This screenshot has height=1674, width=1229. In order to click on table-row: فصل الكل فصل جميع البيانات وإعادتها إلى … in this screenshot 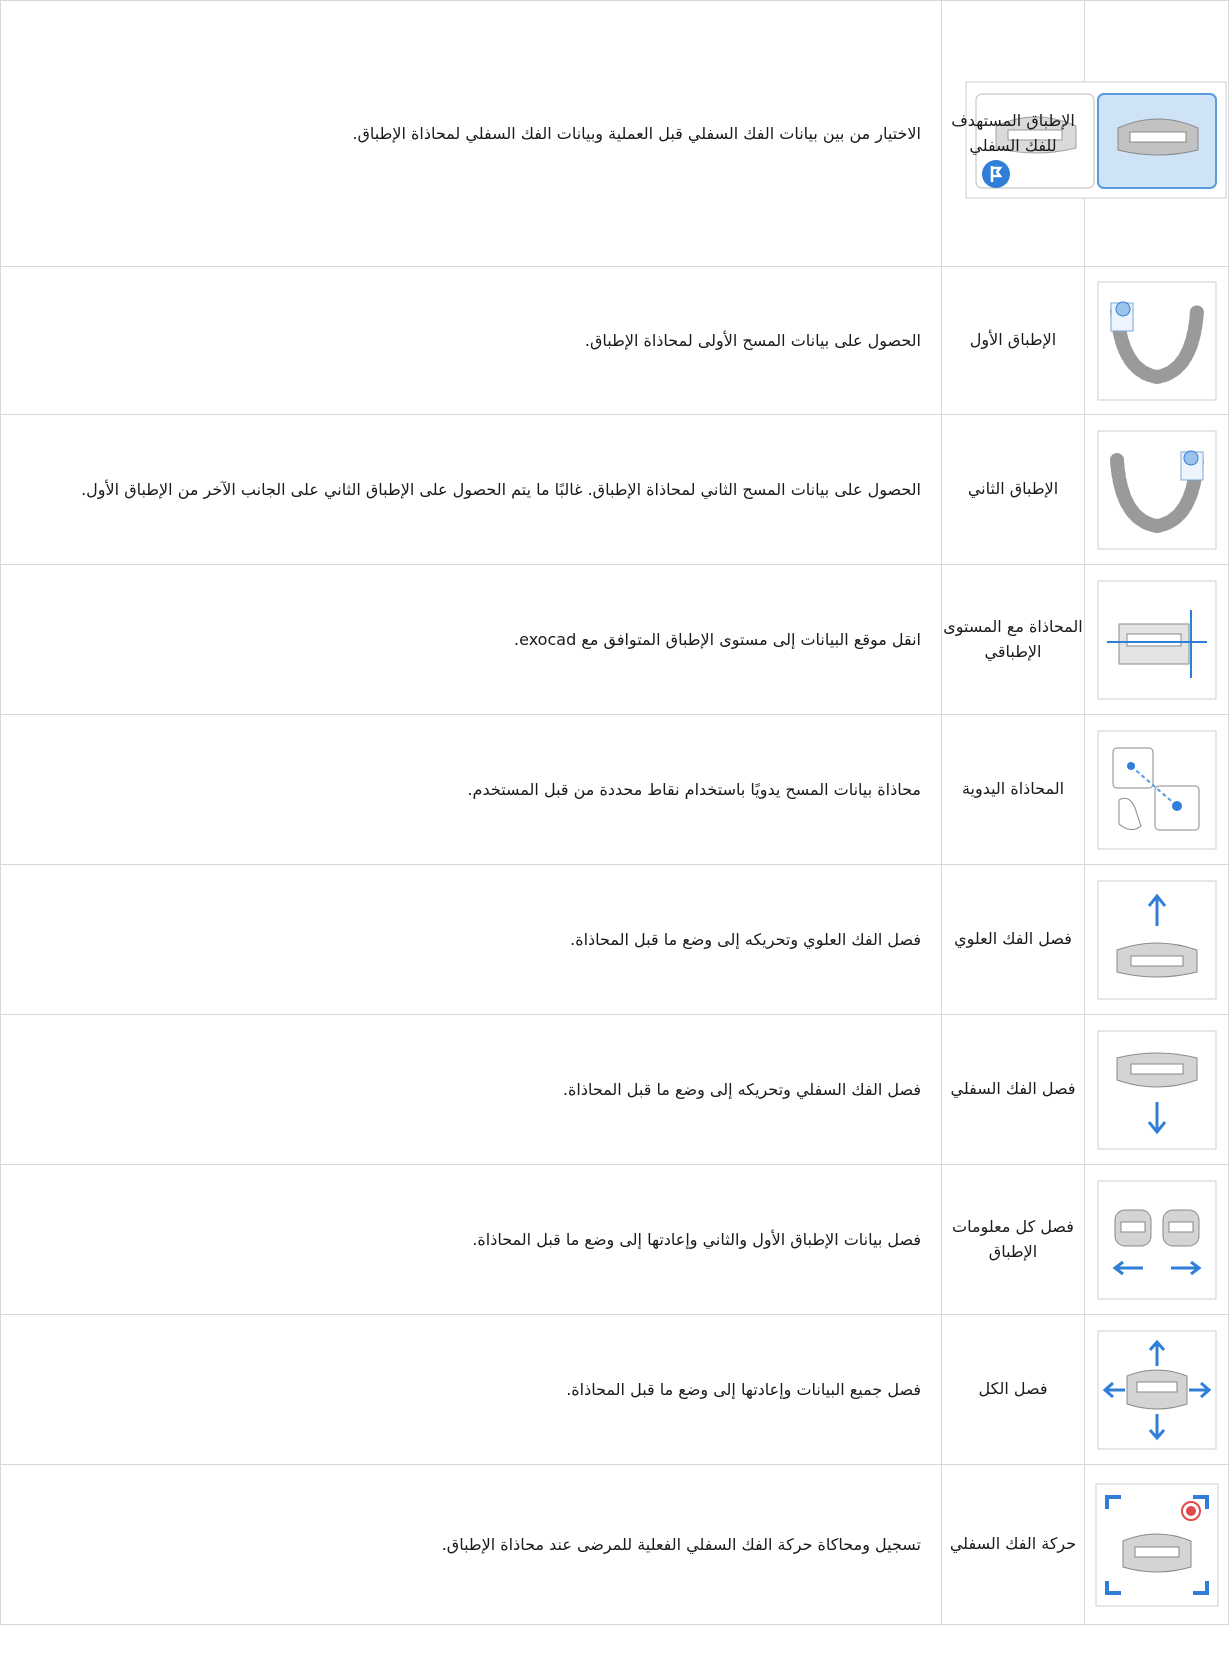, I will do `click(614, 1389)`.